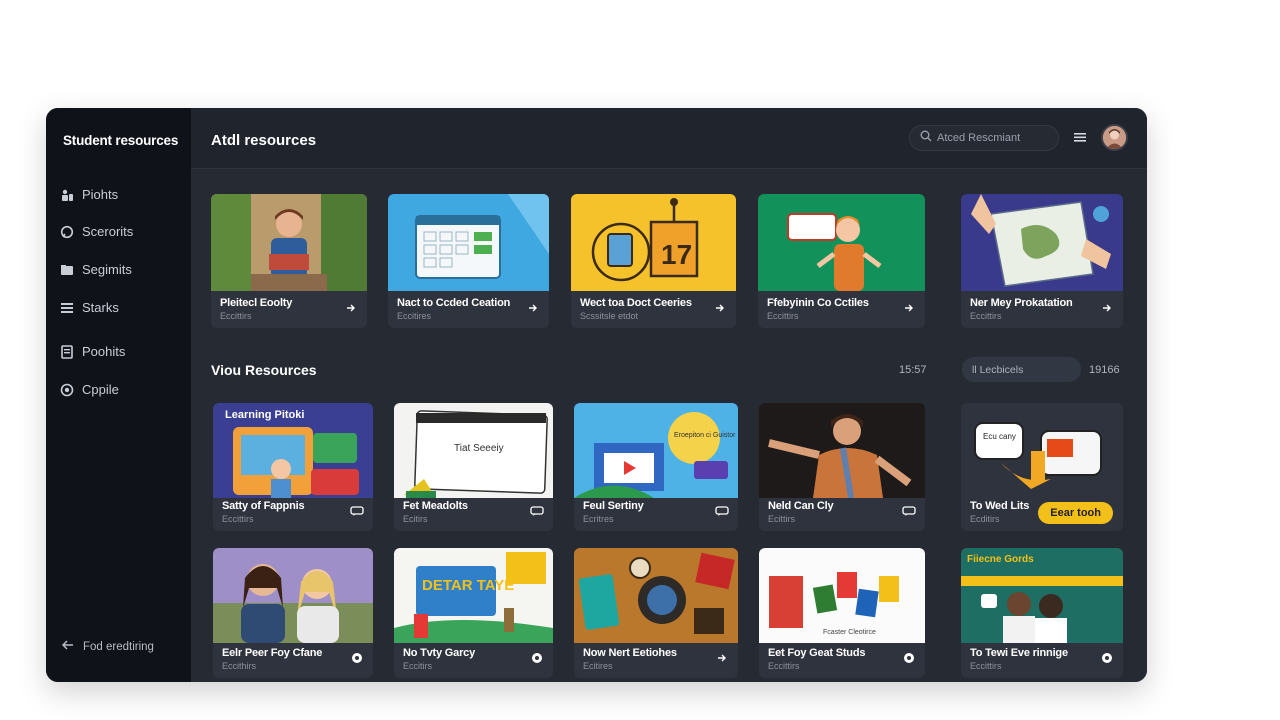  What do you see at coordinates (653, 242) in the screenshot?
I see `card-thumbnail: 17` at bounding box center [653, 242].